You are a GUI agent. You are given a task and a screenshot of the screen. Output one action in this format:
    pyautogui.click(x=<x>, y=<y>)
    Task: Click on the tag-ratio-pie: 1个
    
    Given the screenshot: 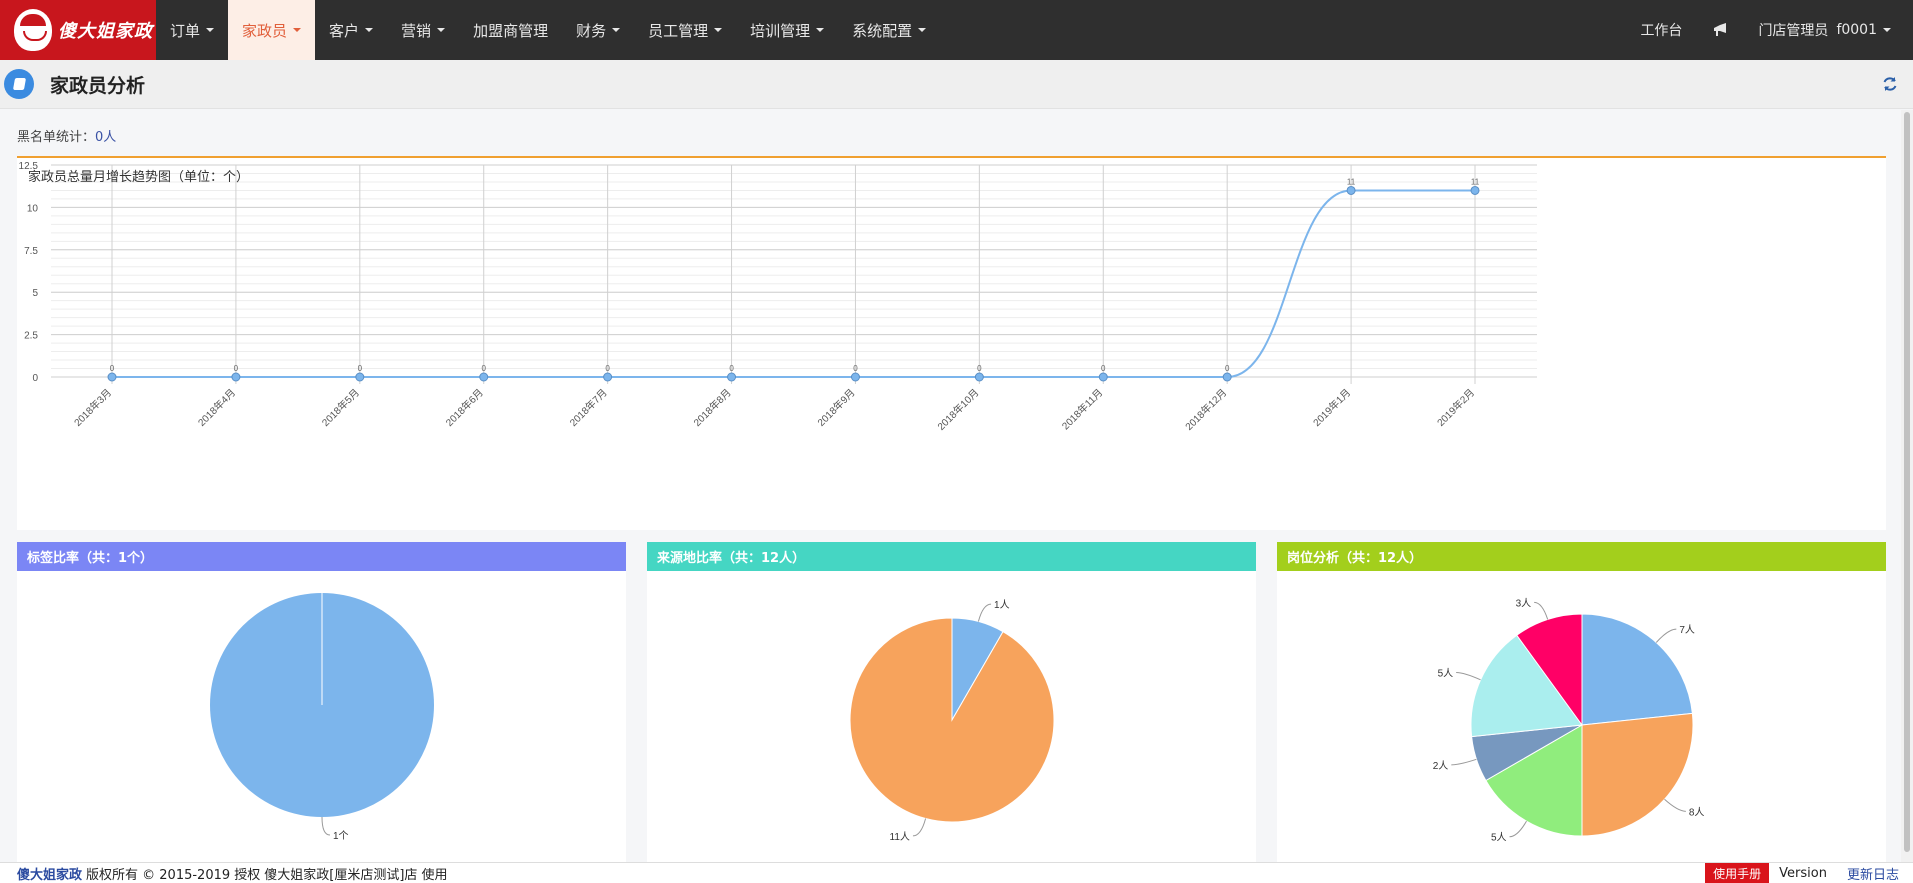 What is the action you would take?
    pyautogui.click(x=322, y=717)
    